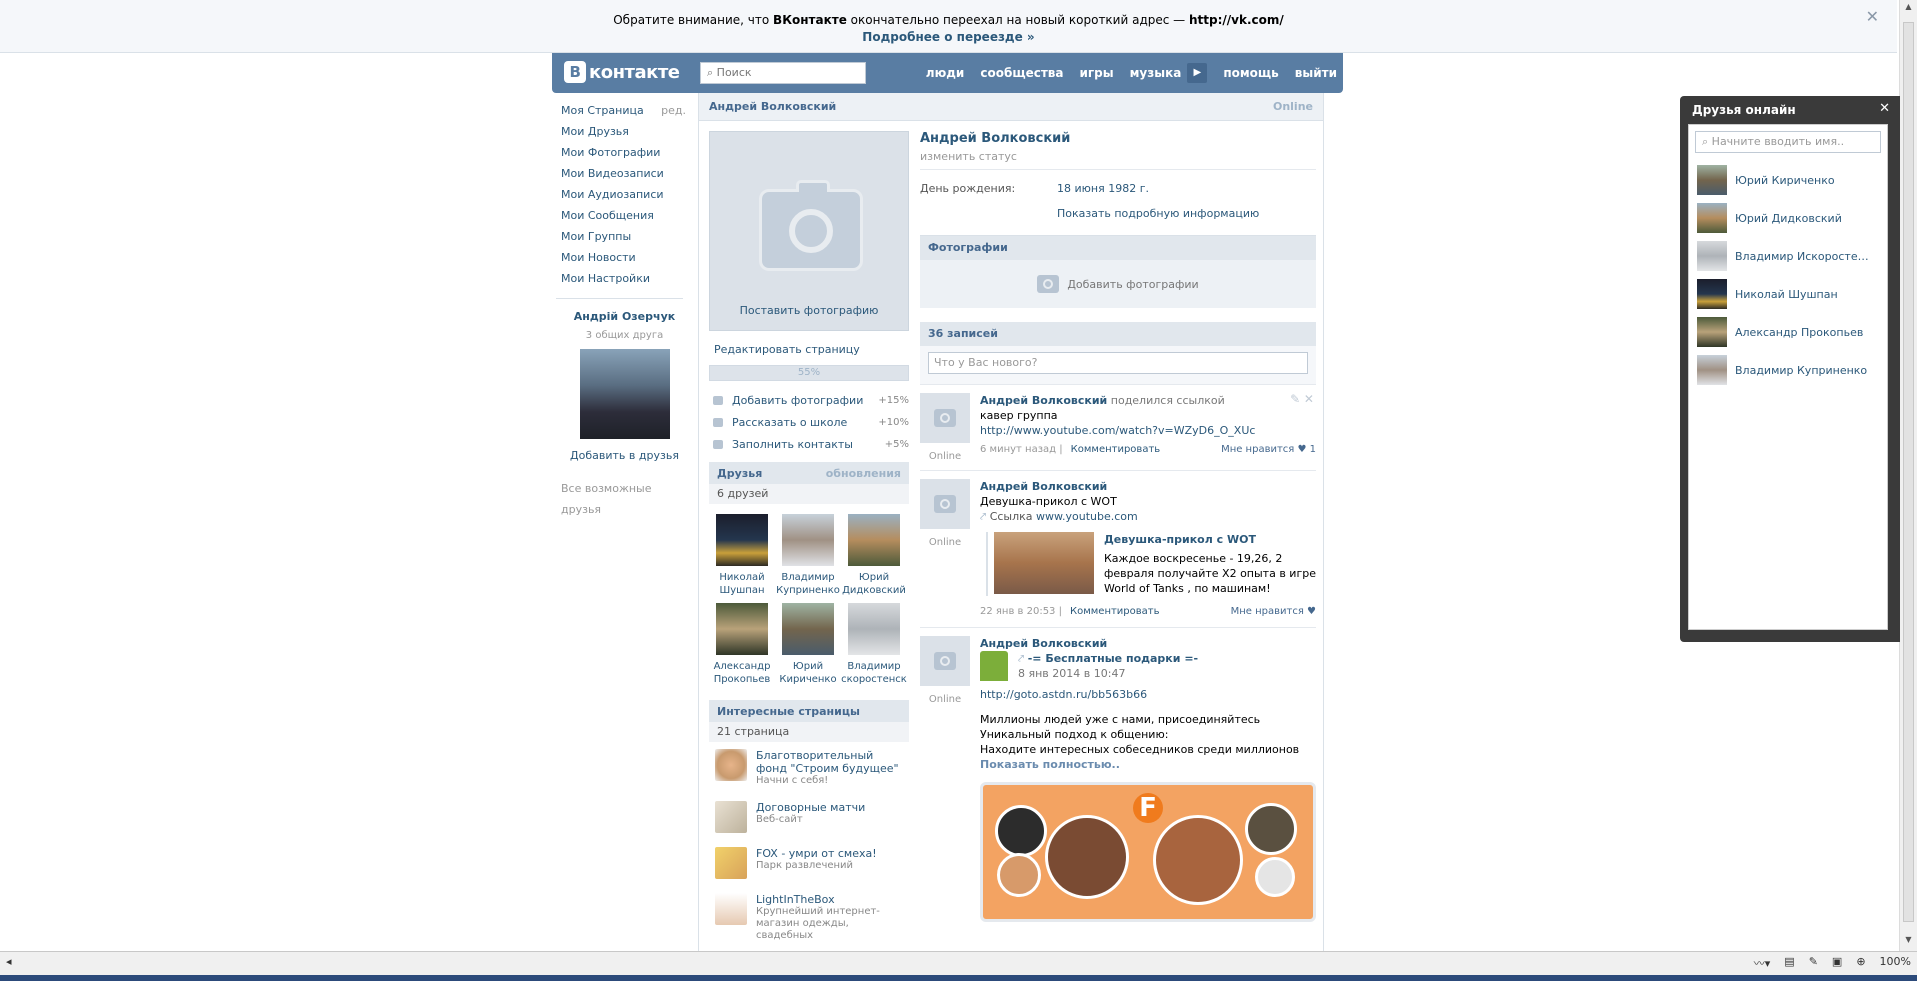 The image size is (1917, 981). I want to click on show-full-link: Показать полностью.., so click(1050, 764).